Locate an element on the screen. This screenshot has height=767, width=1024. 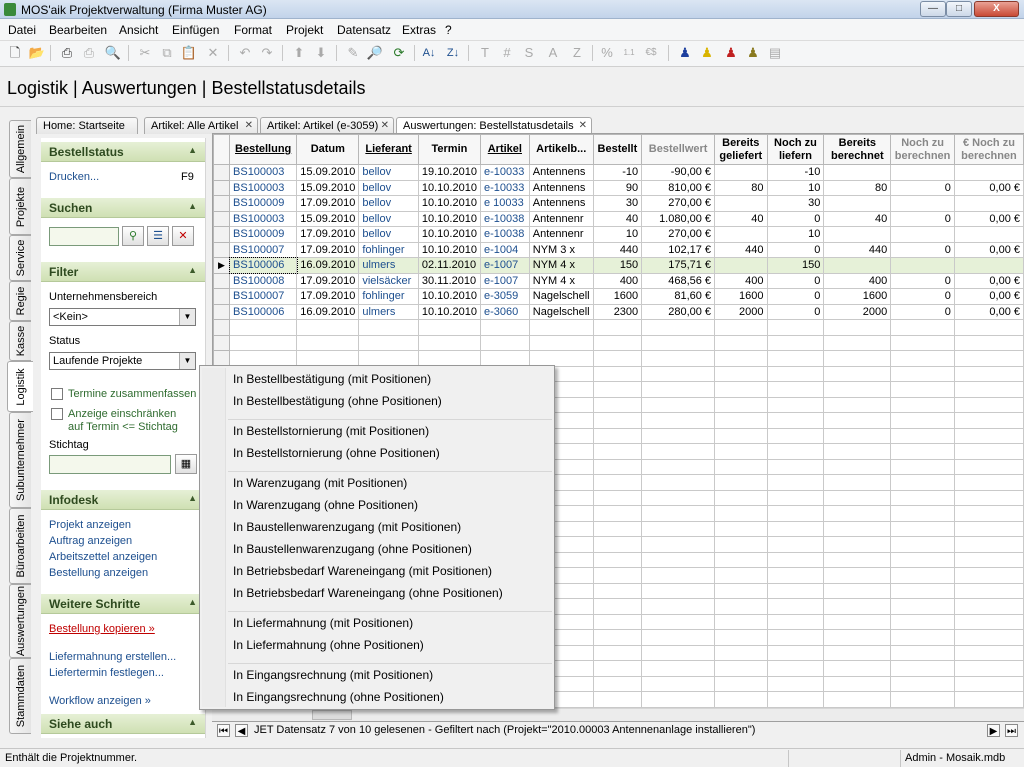
table-cell: BS100006 is located at coordinates (263, 265).